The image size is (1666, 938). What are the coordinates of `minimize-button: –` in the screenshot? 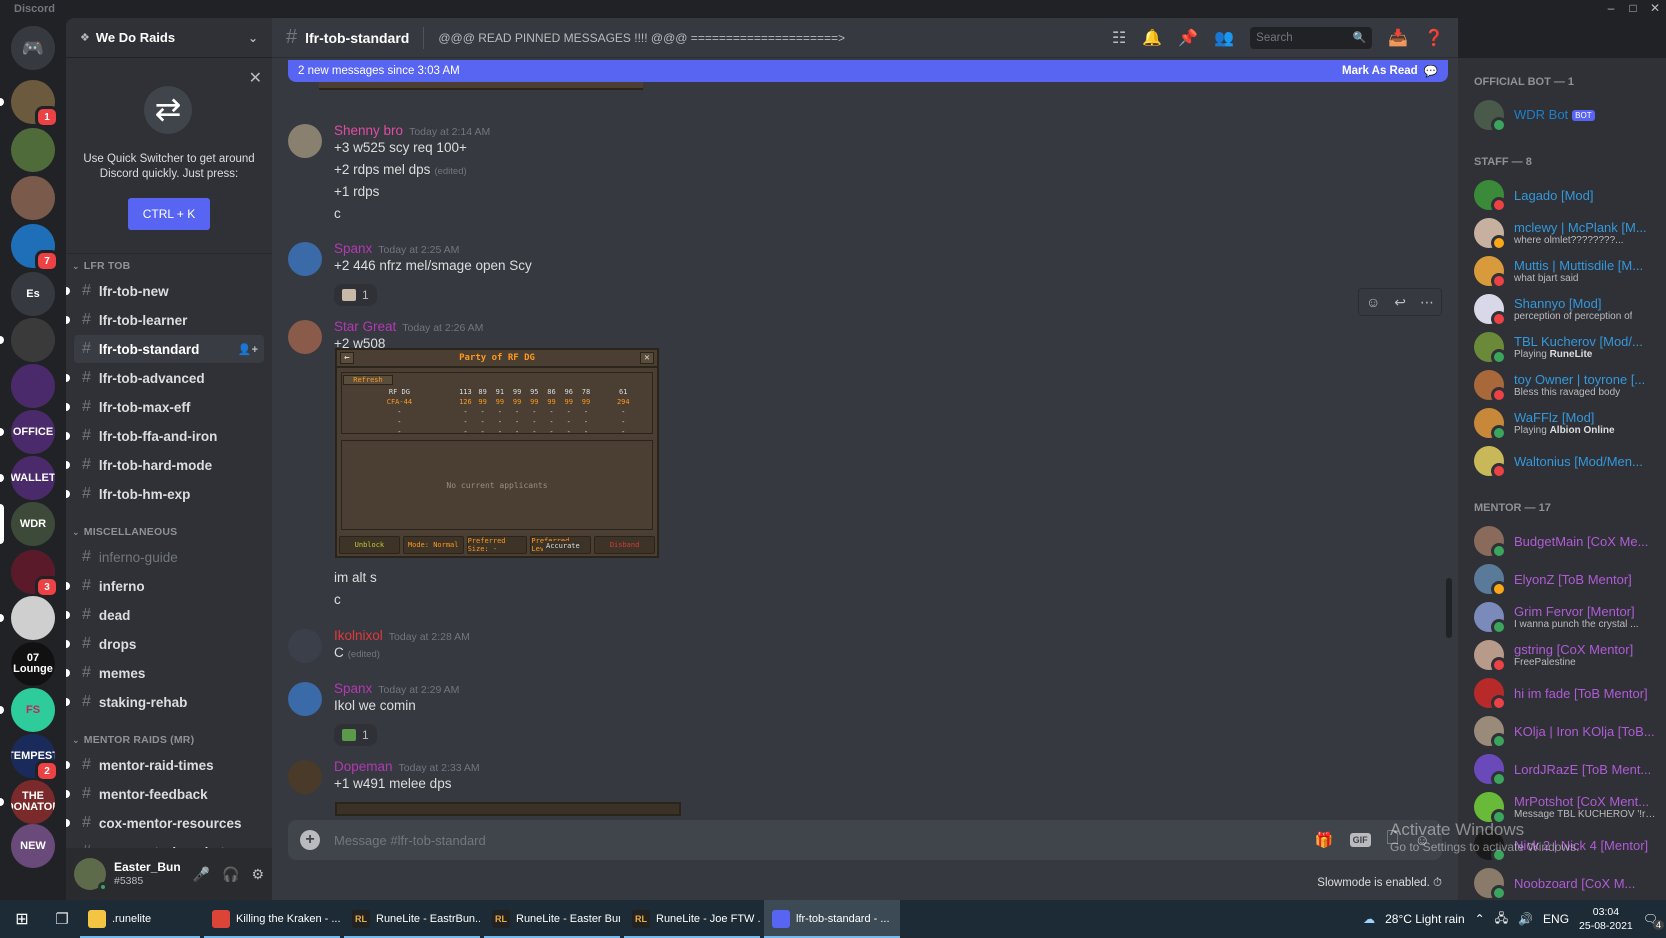 It's located at (1611, 8).